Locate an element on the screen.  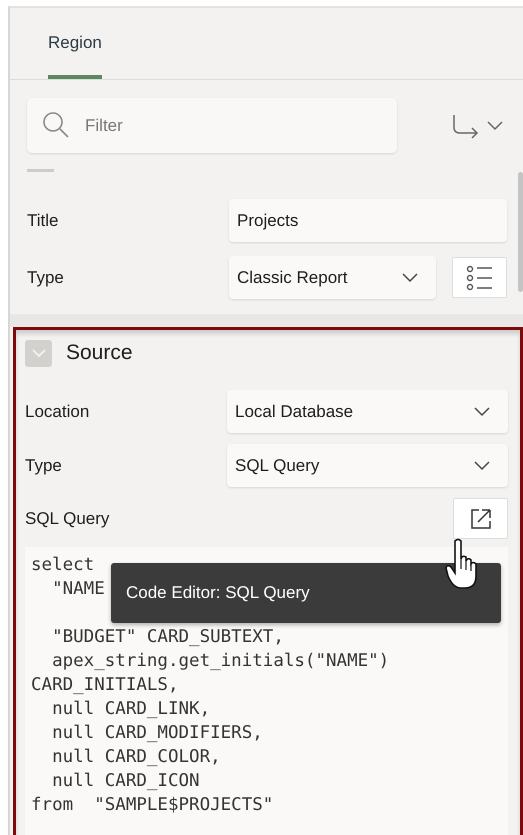
tooltip: Code Editor: SQL Query is located at coordinates (306, 593).